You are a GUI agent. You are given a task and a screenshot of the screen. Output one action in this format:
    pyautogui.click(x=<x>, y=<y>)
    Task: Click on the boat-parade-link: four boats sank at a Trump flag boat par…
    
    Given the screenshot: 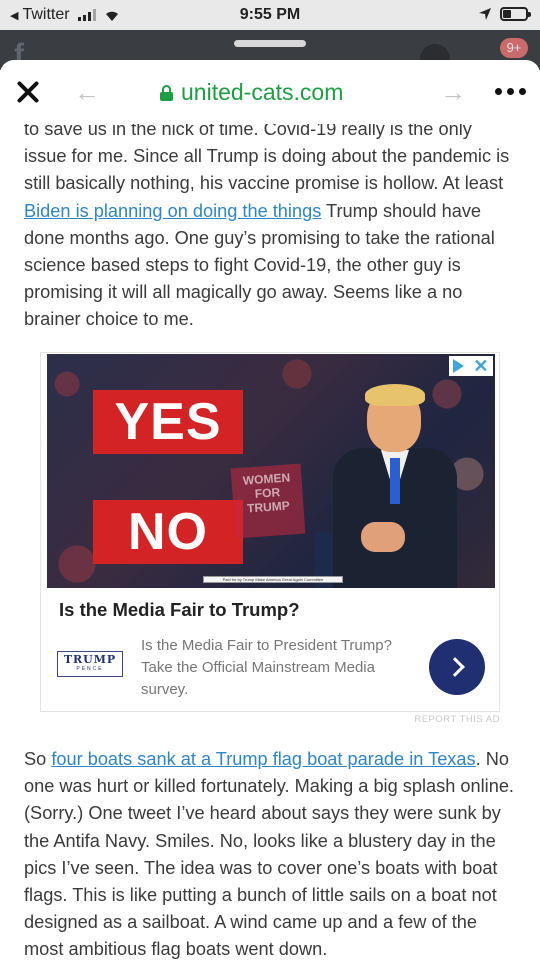 What is the action you would take?
    pyautogui.click(x=263, y=759)
    